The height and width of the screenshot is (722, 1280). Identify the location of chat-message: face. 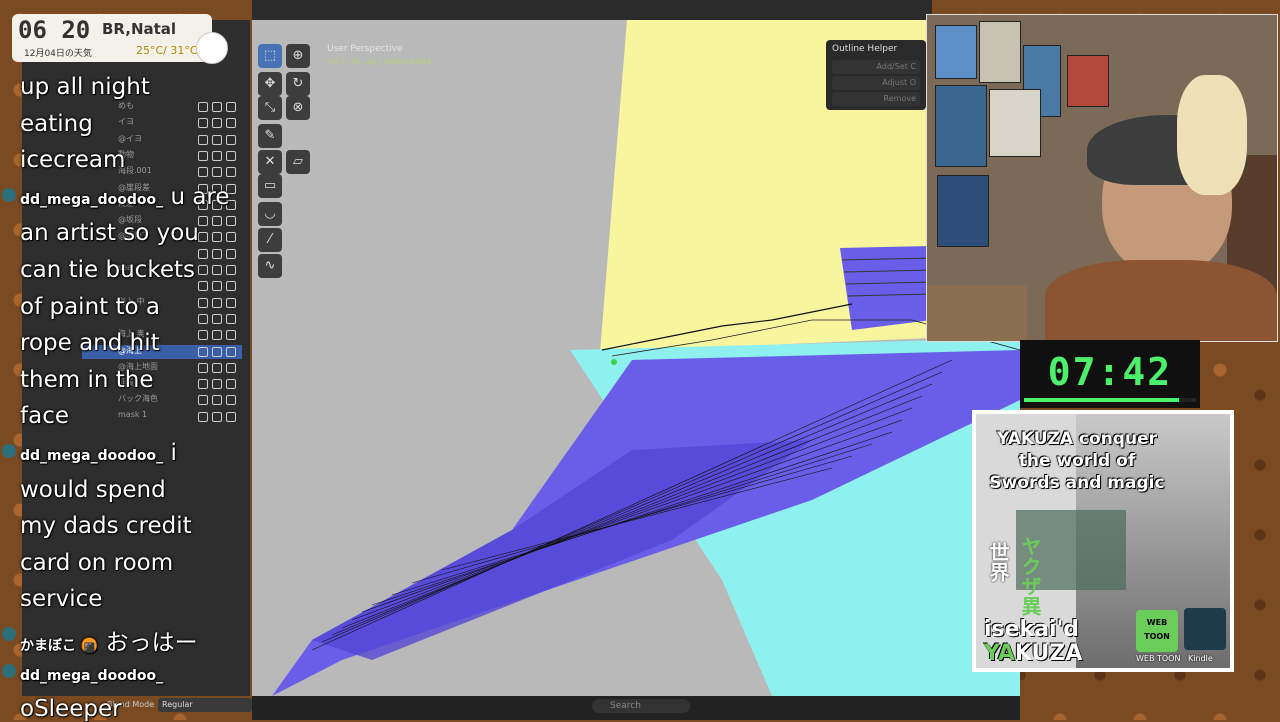
(44, 416).